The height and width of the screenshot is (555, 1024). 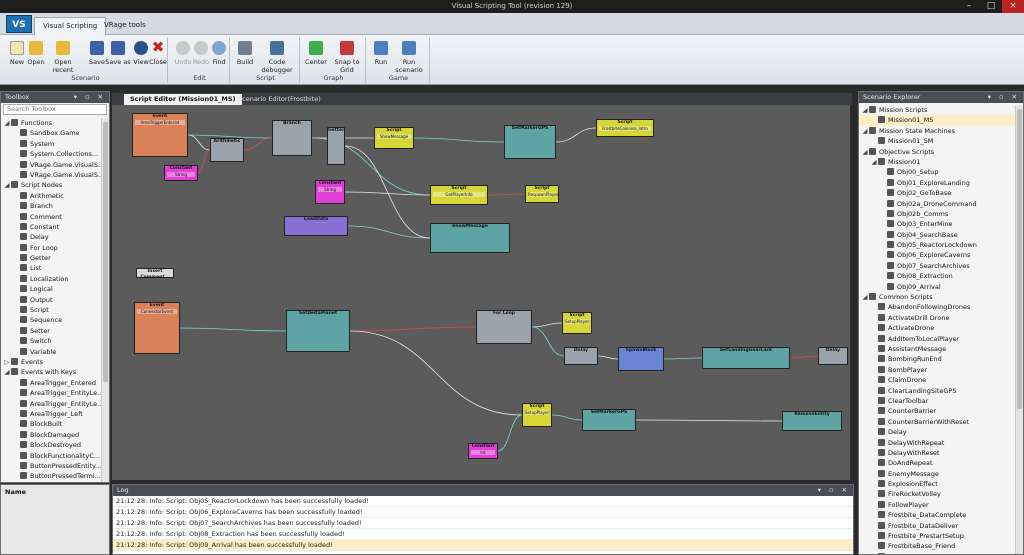 I want to click on tree-item: Obj04_SearchBase, so click(x=937, y=235).